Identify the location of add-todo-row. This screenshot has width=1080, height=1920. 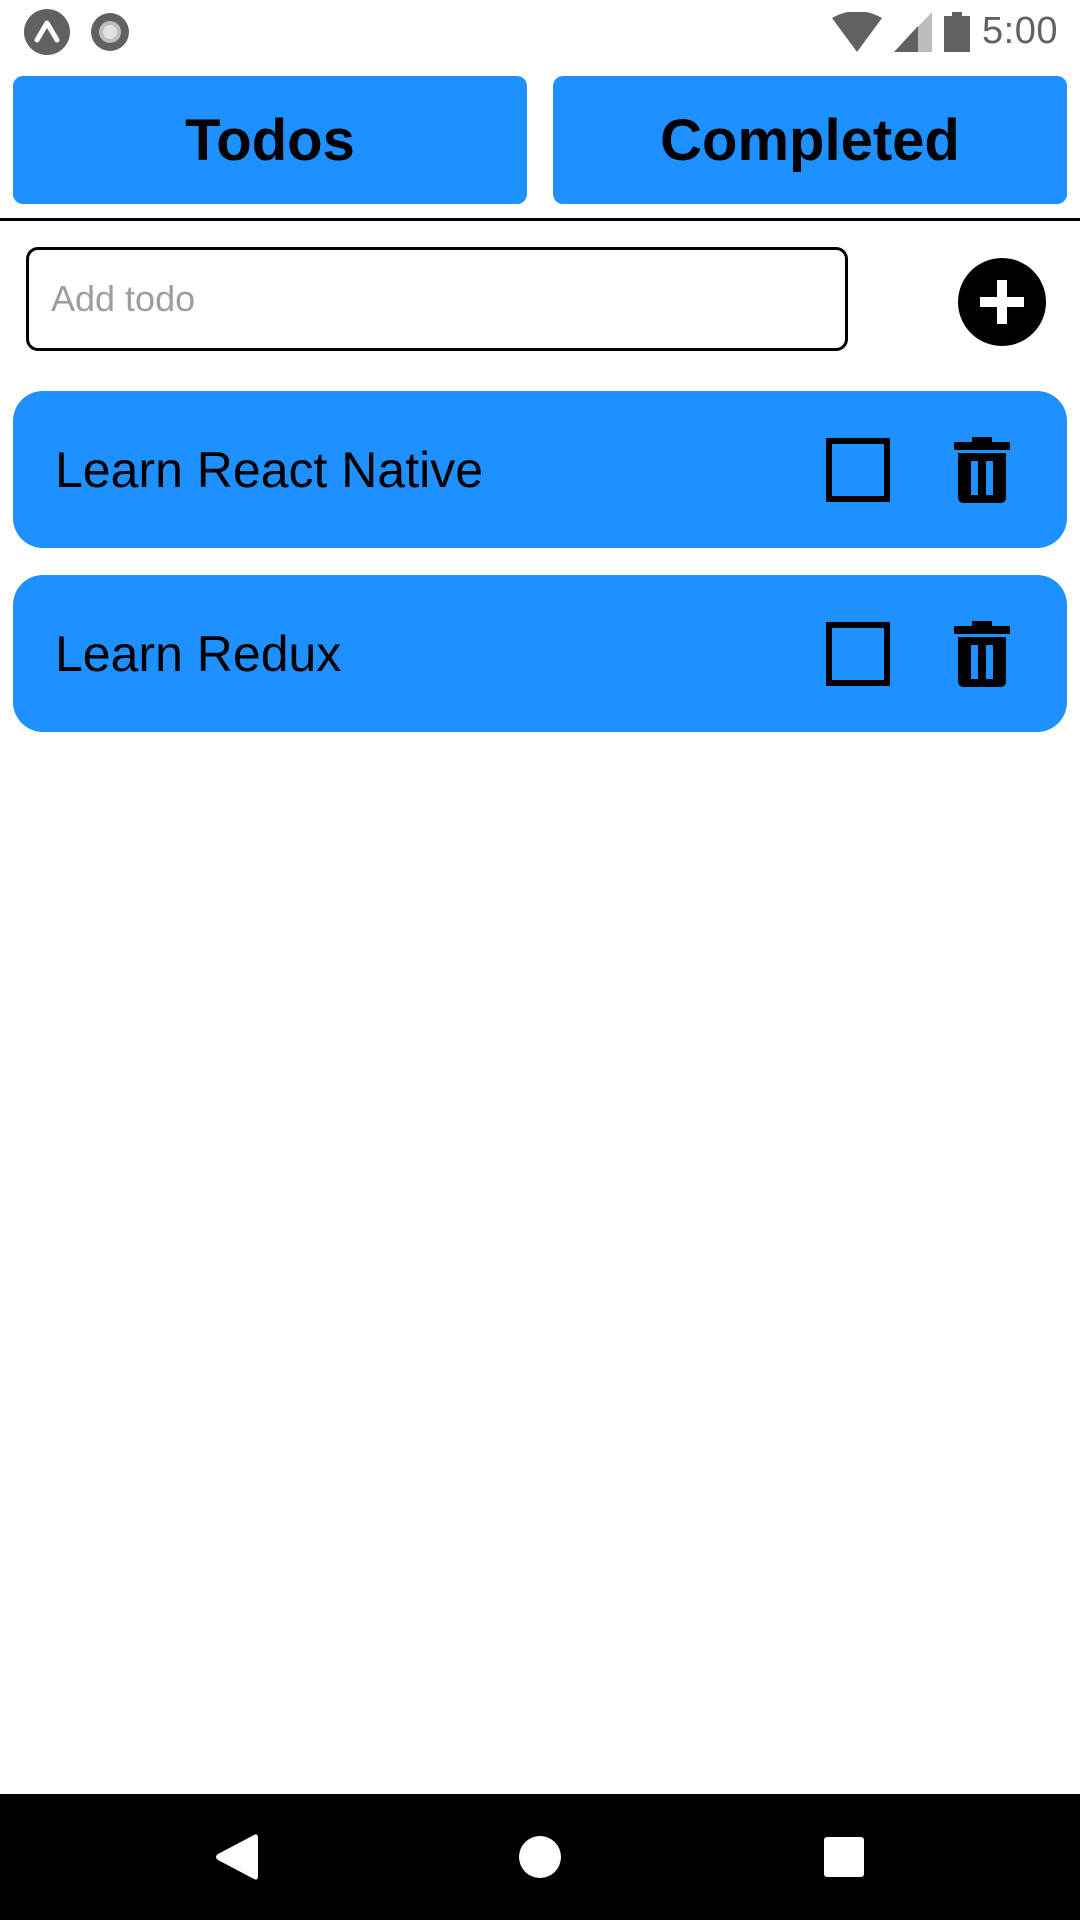
(536, 299).